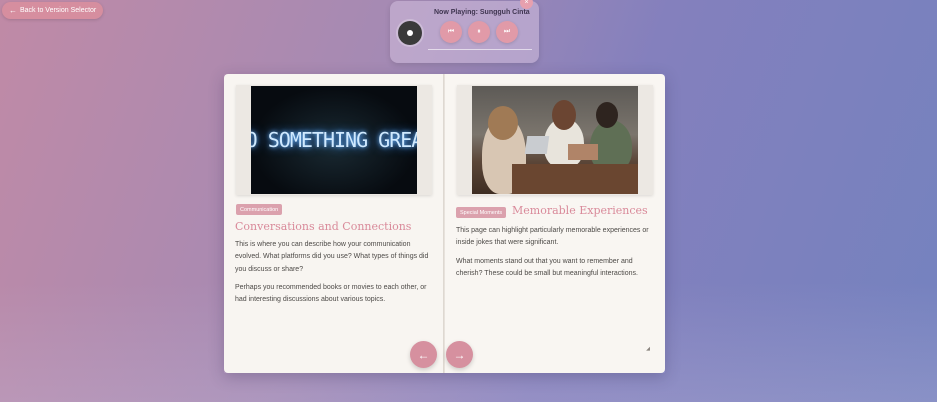 The height and width of the screenshot is (402, 937). I want to click on category-badge: Special Moments, so click(481, 212).